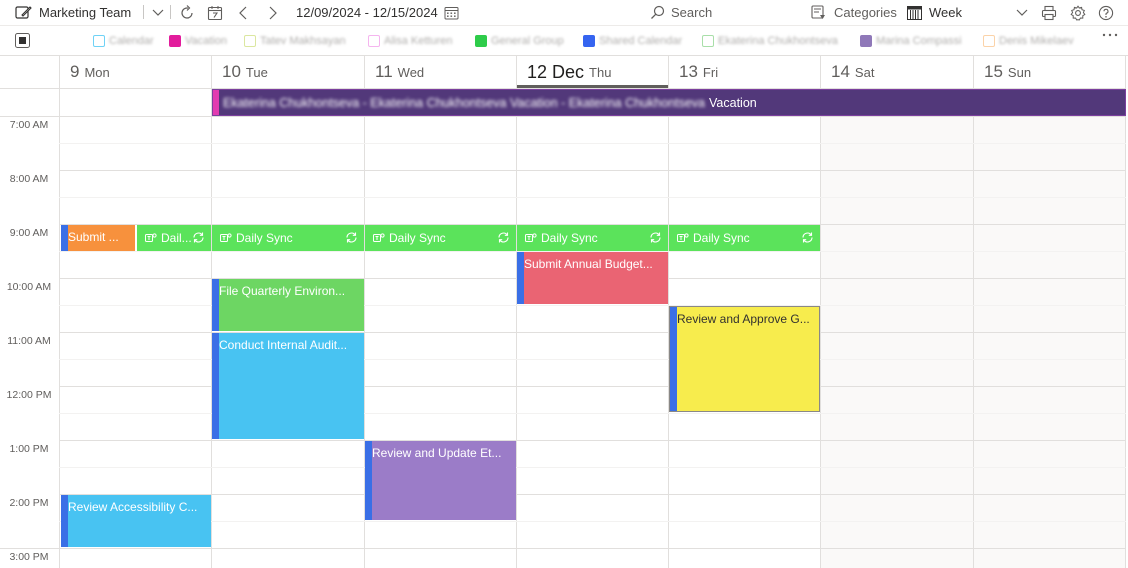  Describe the element at coordinates (22, 40) in the screenshot. I see `select-all-checkbox-icon` at that location.